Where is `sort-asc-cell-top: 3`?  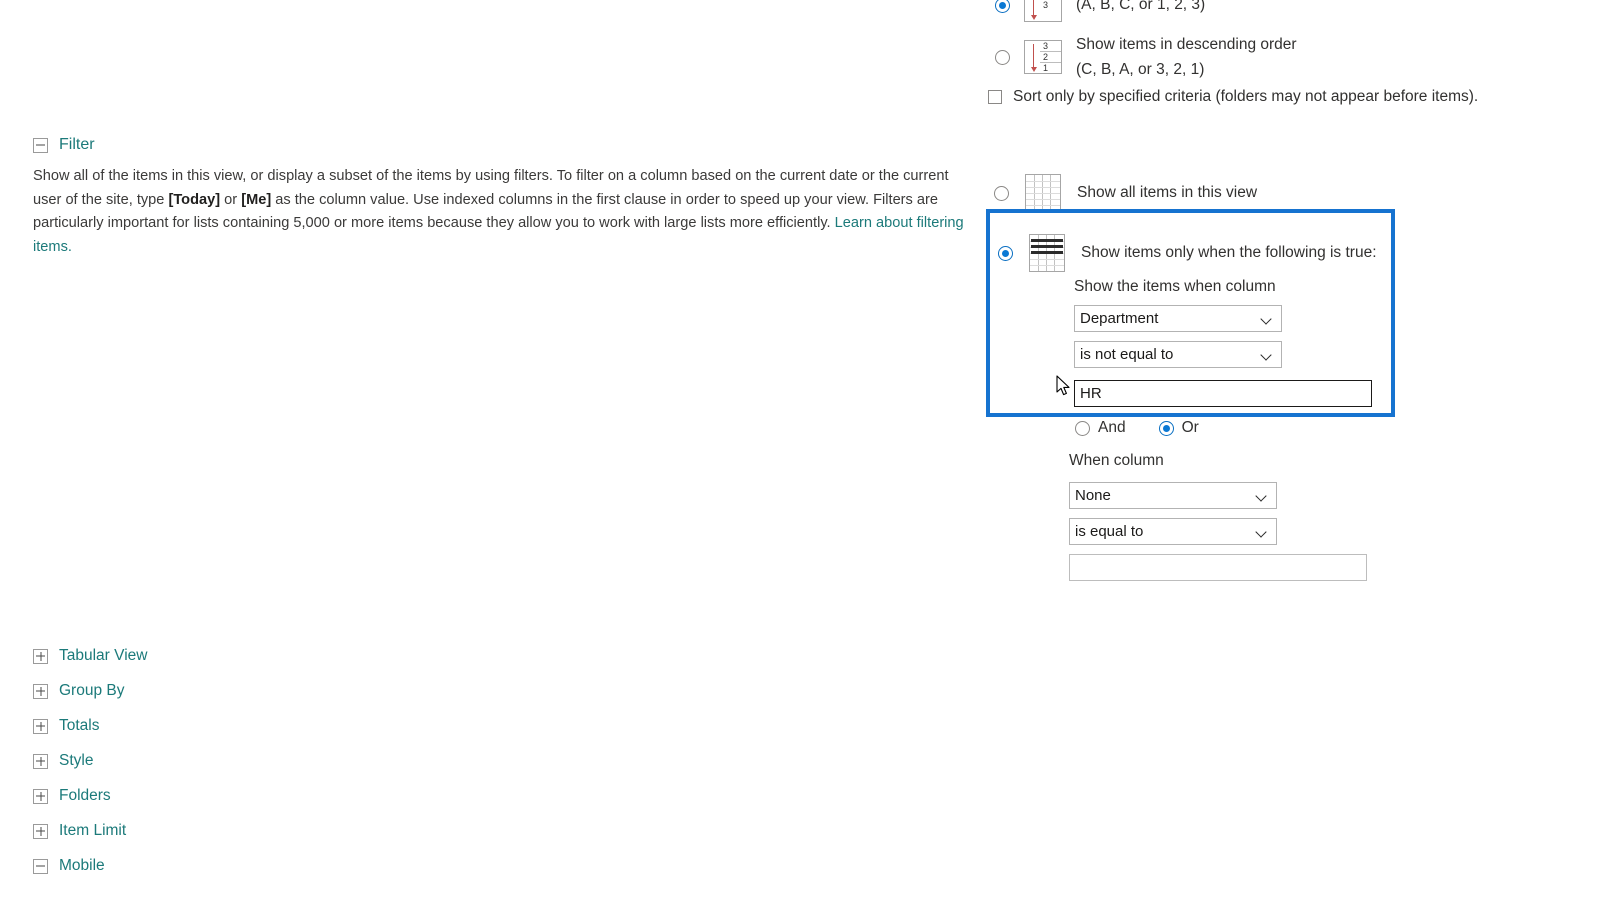 sort-asc-cell-top: 3 is located at coordinates (1046, 5).